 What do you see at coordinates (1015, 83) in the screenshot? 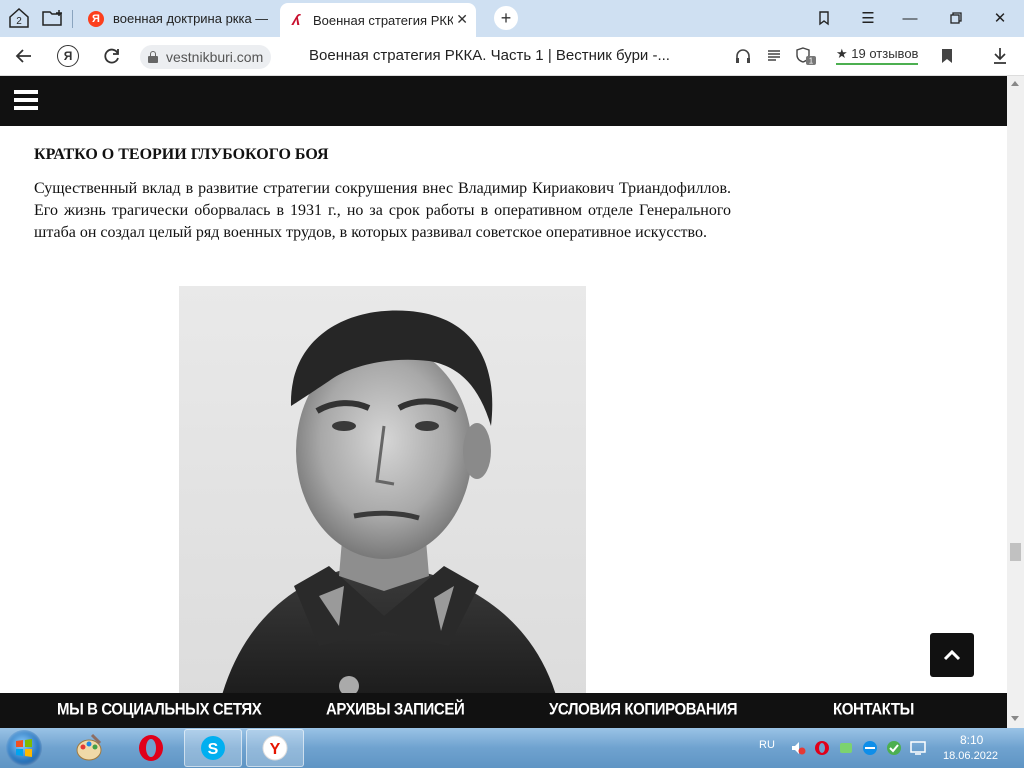
I see `scroll-up-arrow-icon` at bounding box center [1015, 83].